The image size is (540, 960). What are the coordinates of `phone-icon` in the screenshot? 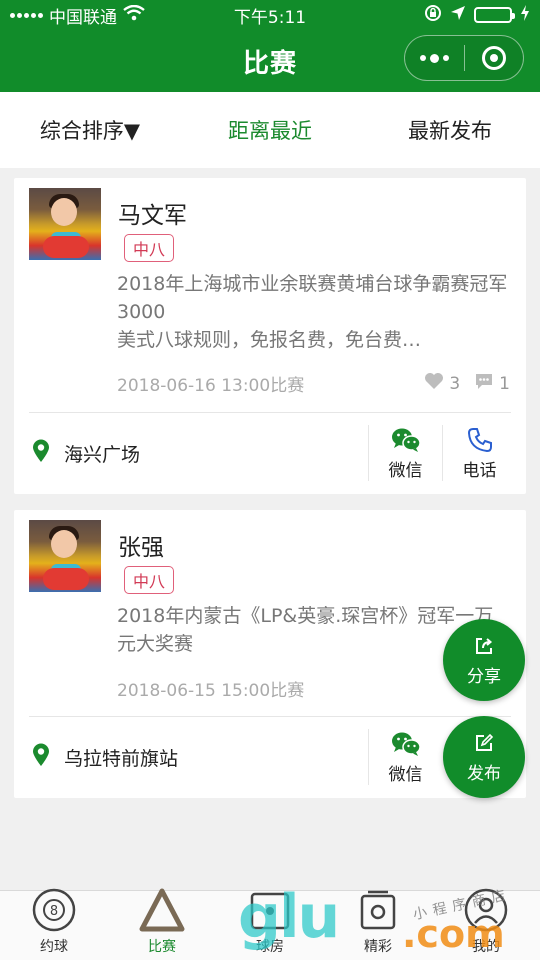 It's located at (480, 440).